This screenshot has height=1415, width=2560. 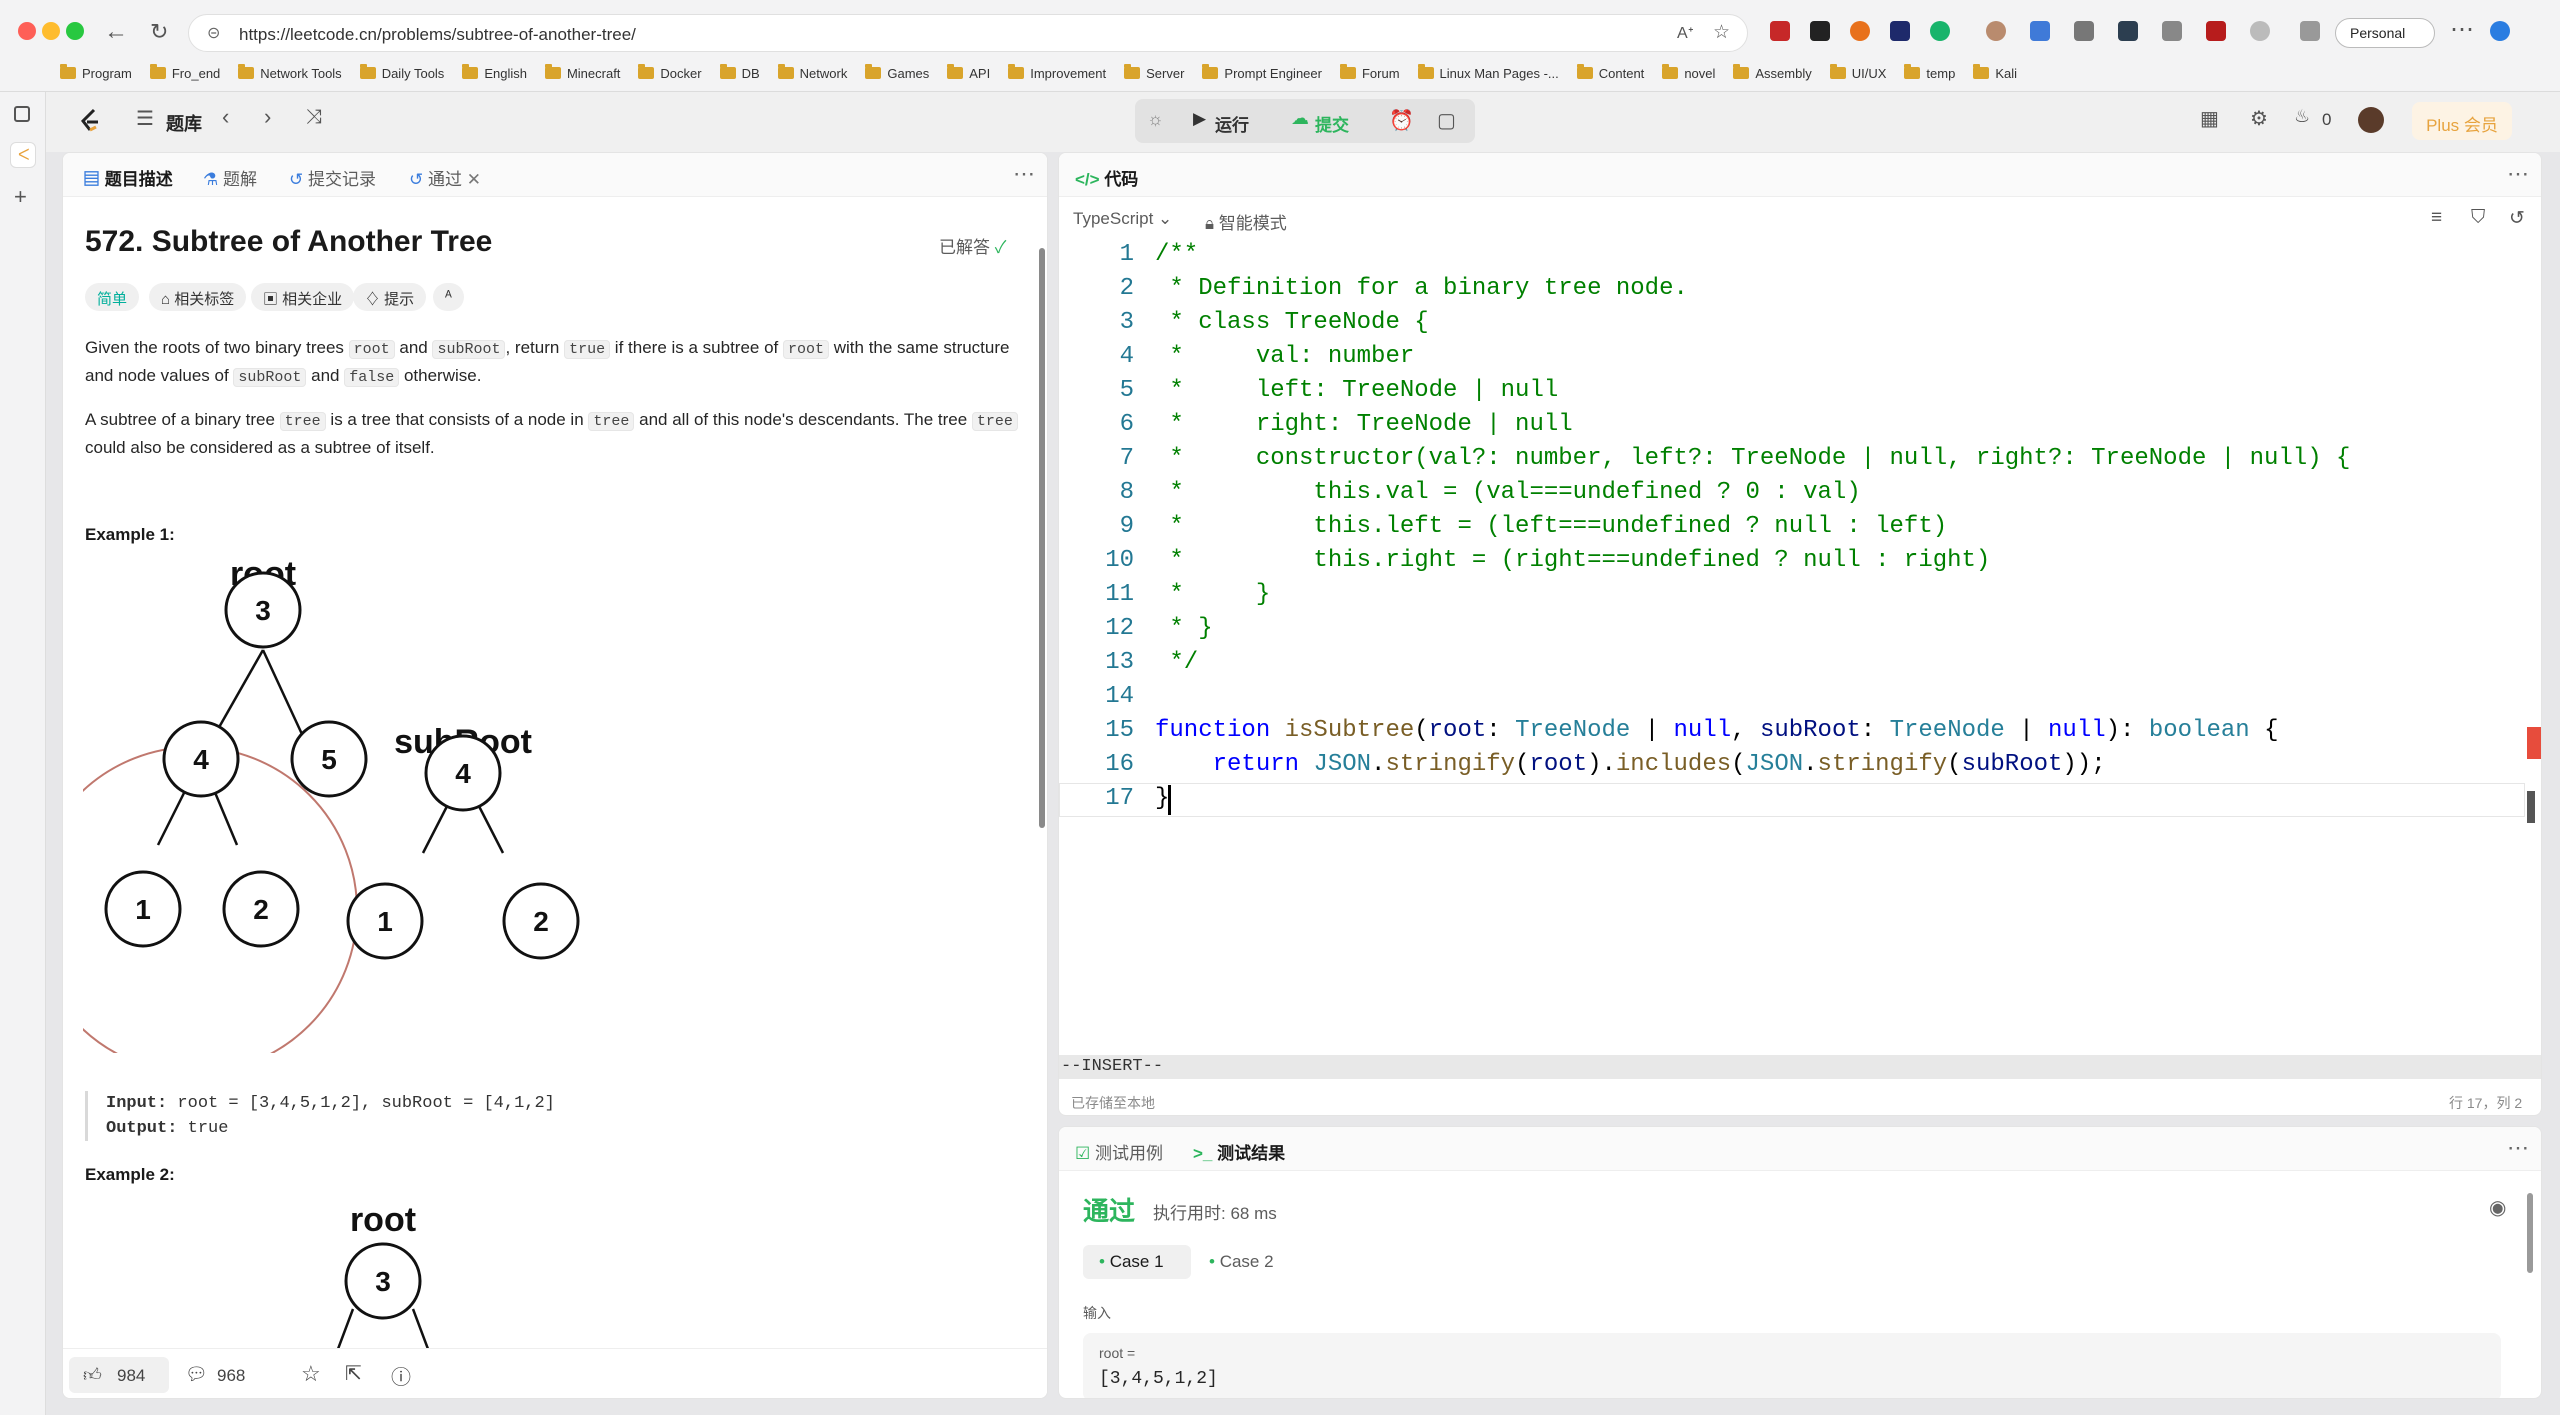 What do you see at coordinates (1940, 31) in the screenshot?
I see `grammarly-icon` at bounding box center [1940, 31].